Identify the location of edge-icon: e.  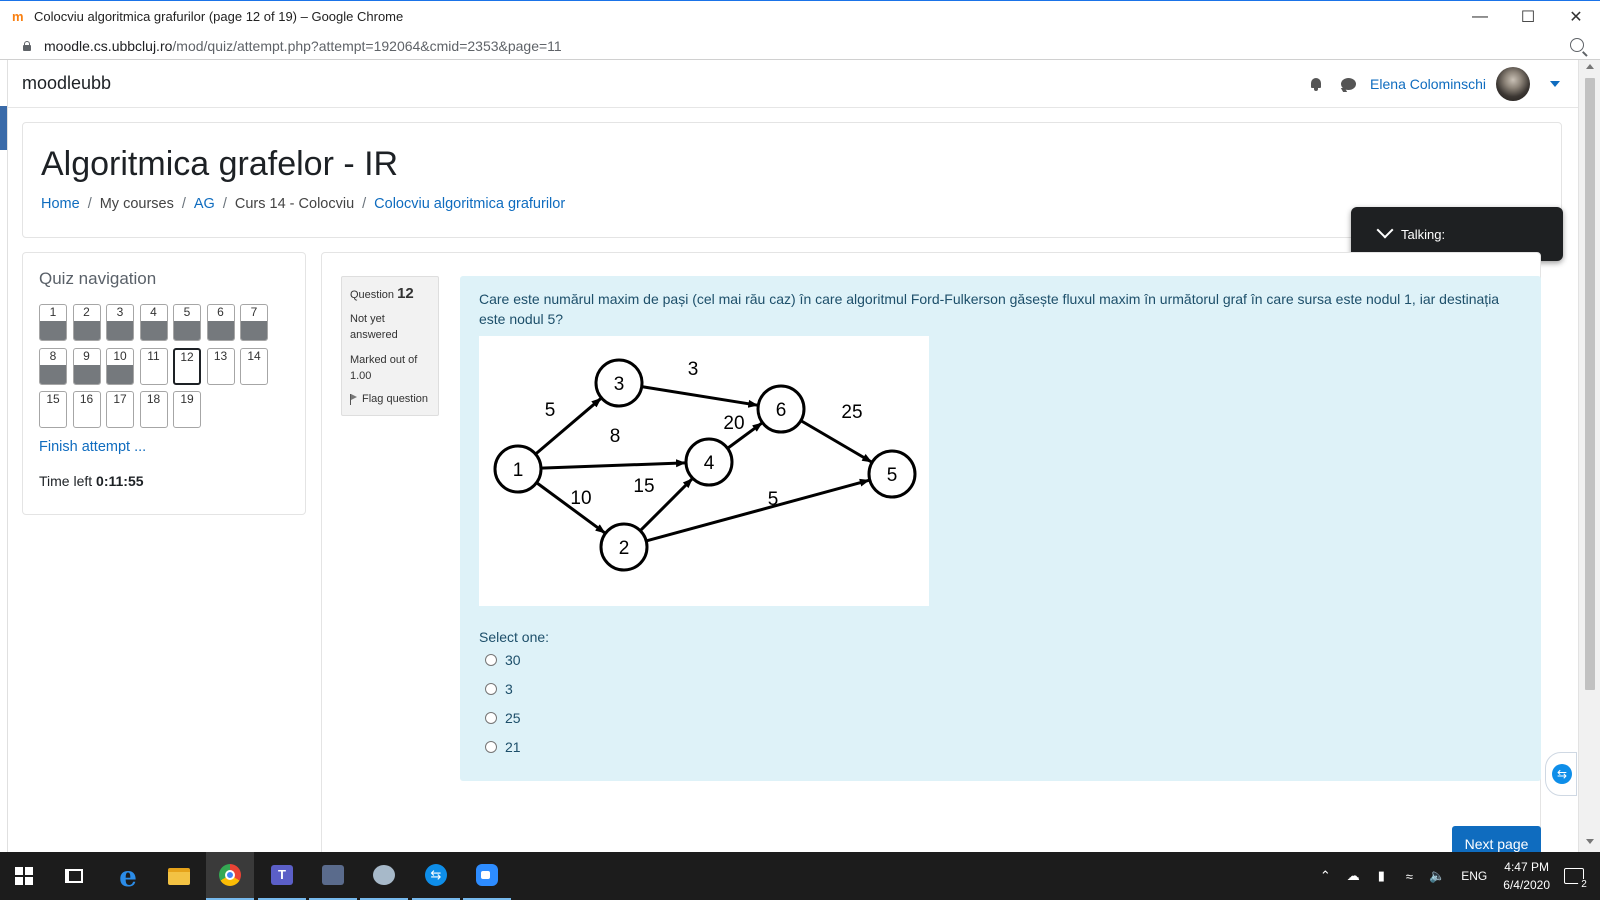
(128, 876).